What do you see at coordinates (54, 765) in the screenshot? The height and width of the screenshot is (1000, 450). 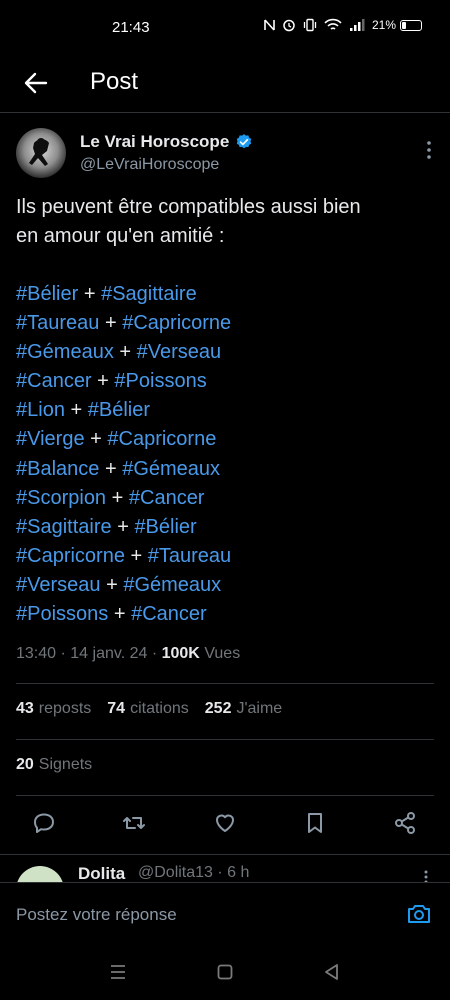 I see `bookmarks-stat: 20 Signets` at bounding box center [54, 765].